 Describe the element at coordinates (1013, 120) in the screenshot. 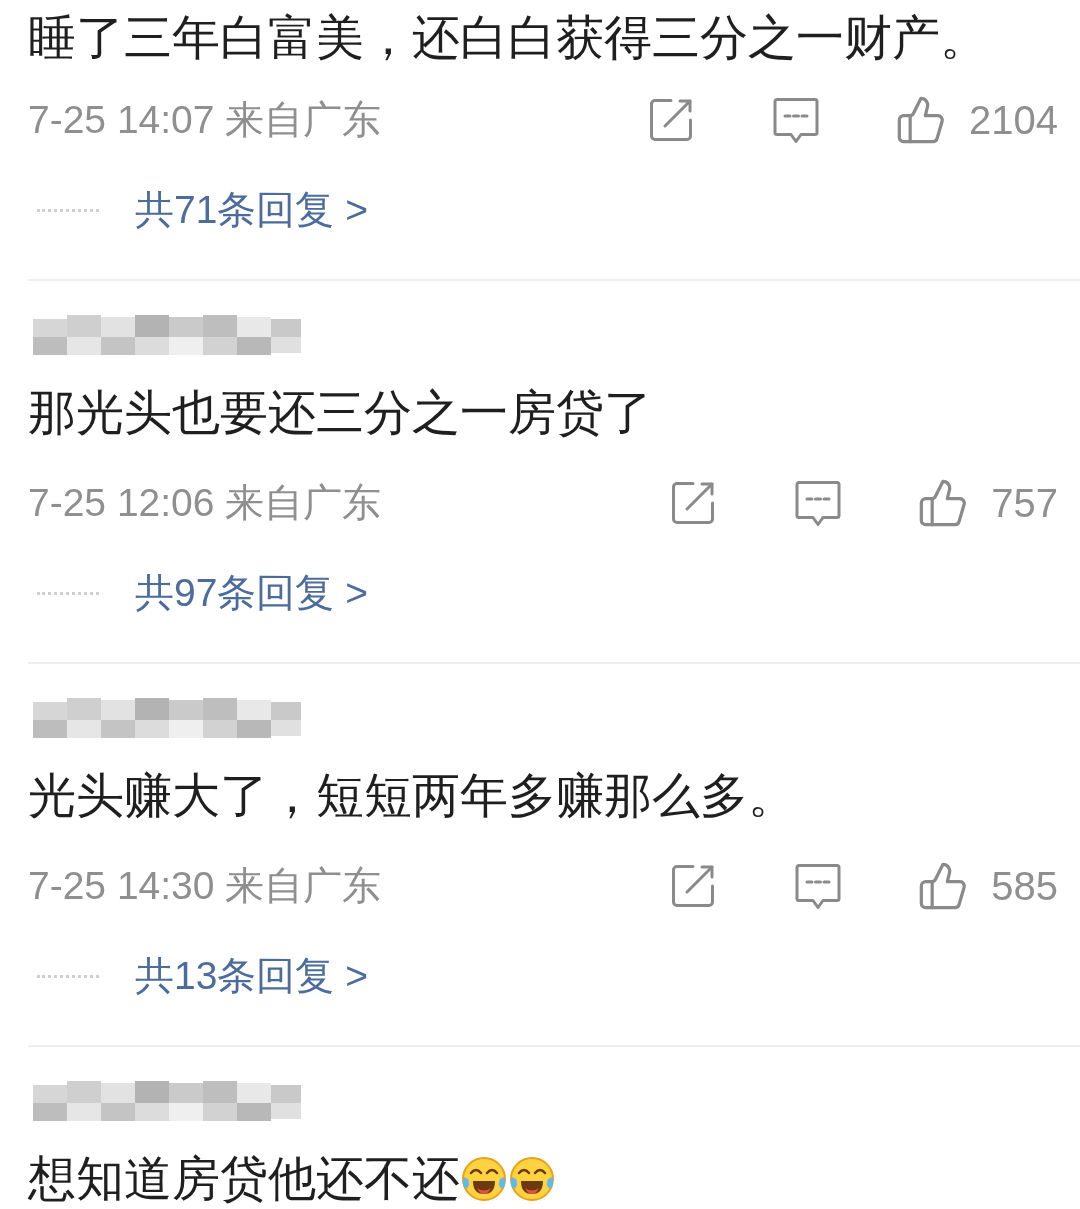

I see `like-count: 2104` at that location.